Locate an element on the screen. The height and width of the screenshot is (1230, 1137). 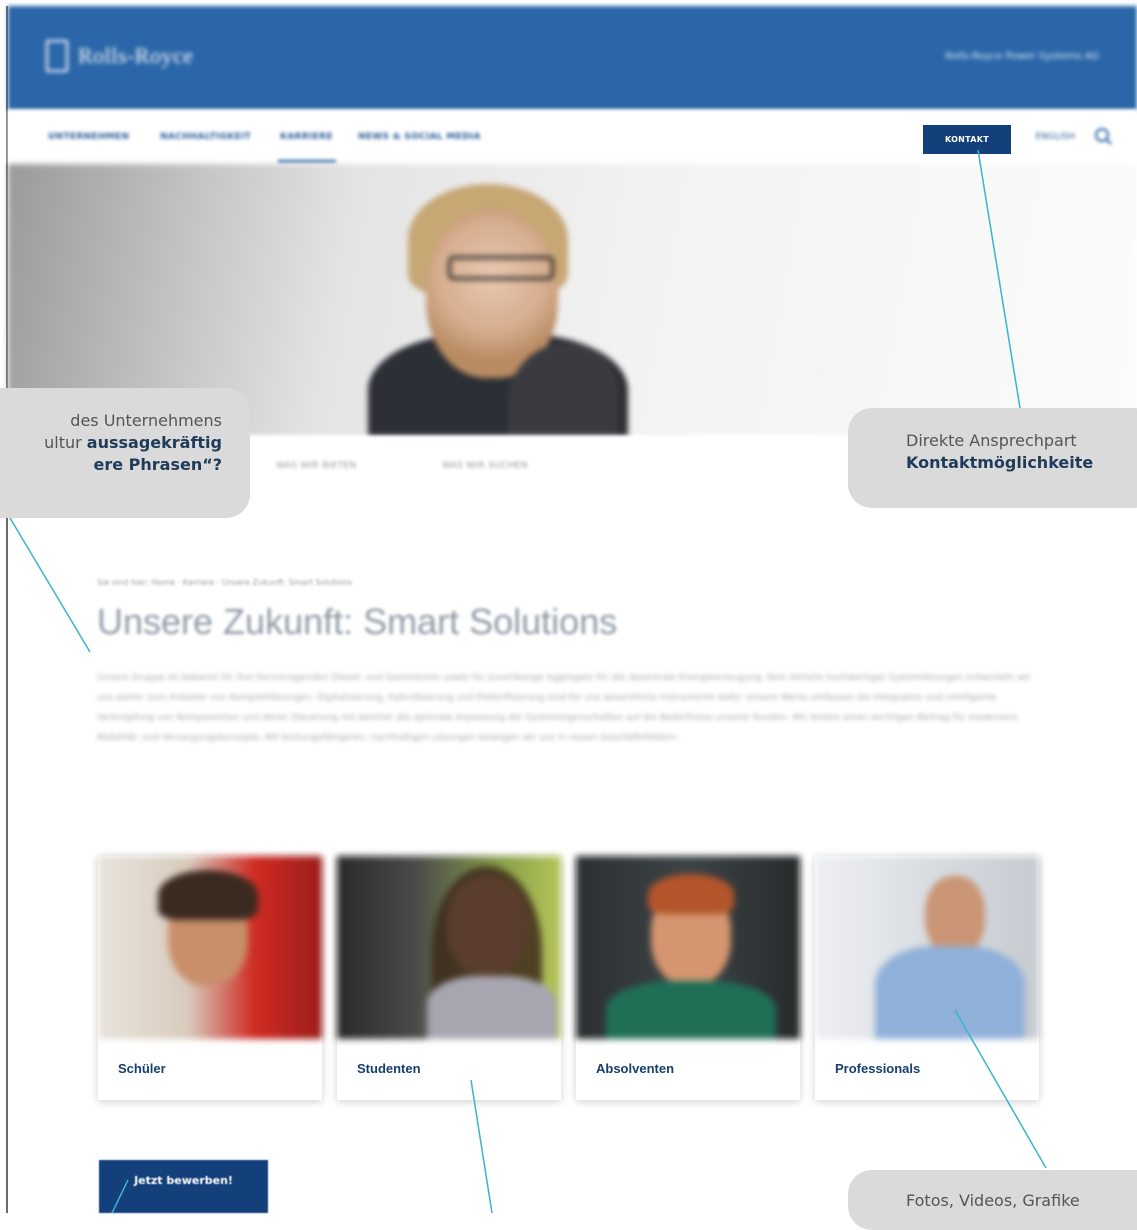
nav-item-news: NEWS & SOCIAL MEDIA is located at coordinates (419, 137).